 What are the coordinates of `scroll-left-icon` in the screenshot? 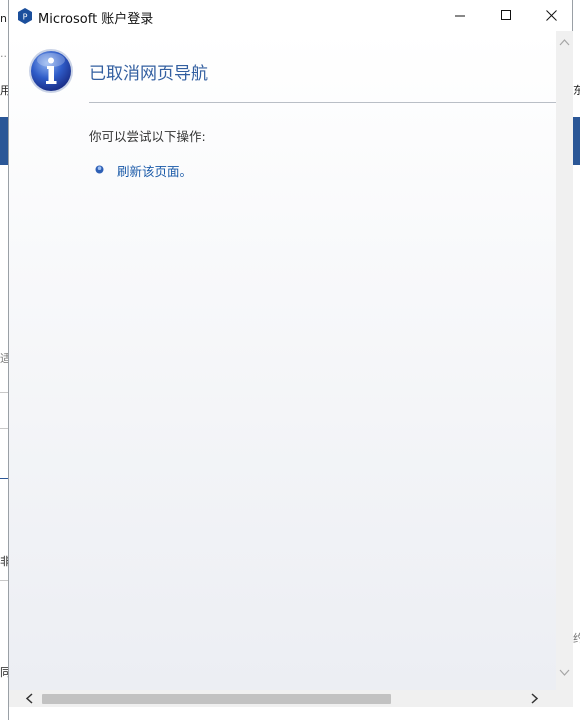 It's located at (29, 698).